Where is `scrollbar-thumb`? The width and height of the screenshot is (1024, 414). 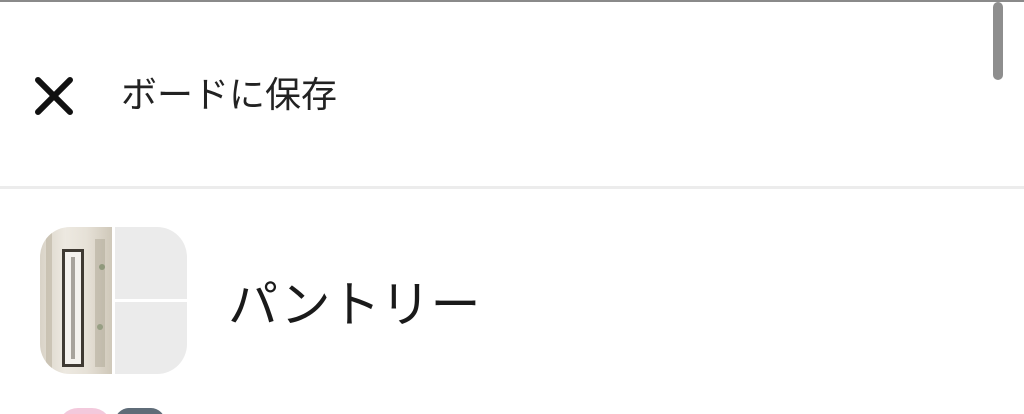 scrollbar-thumb is located at coordinates (998, 41).